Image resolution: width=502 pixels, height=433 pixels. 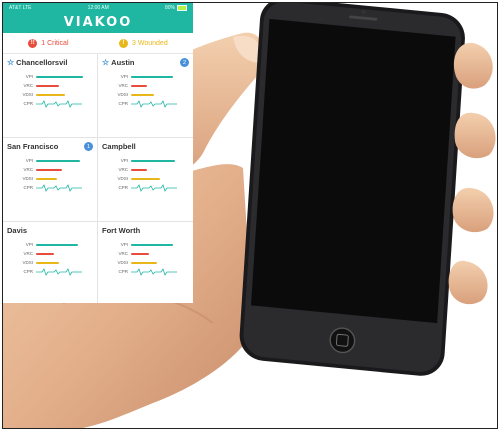 I want to click on site-name: Austin, so click(x=123, y=62).